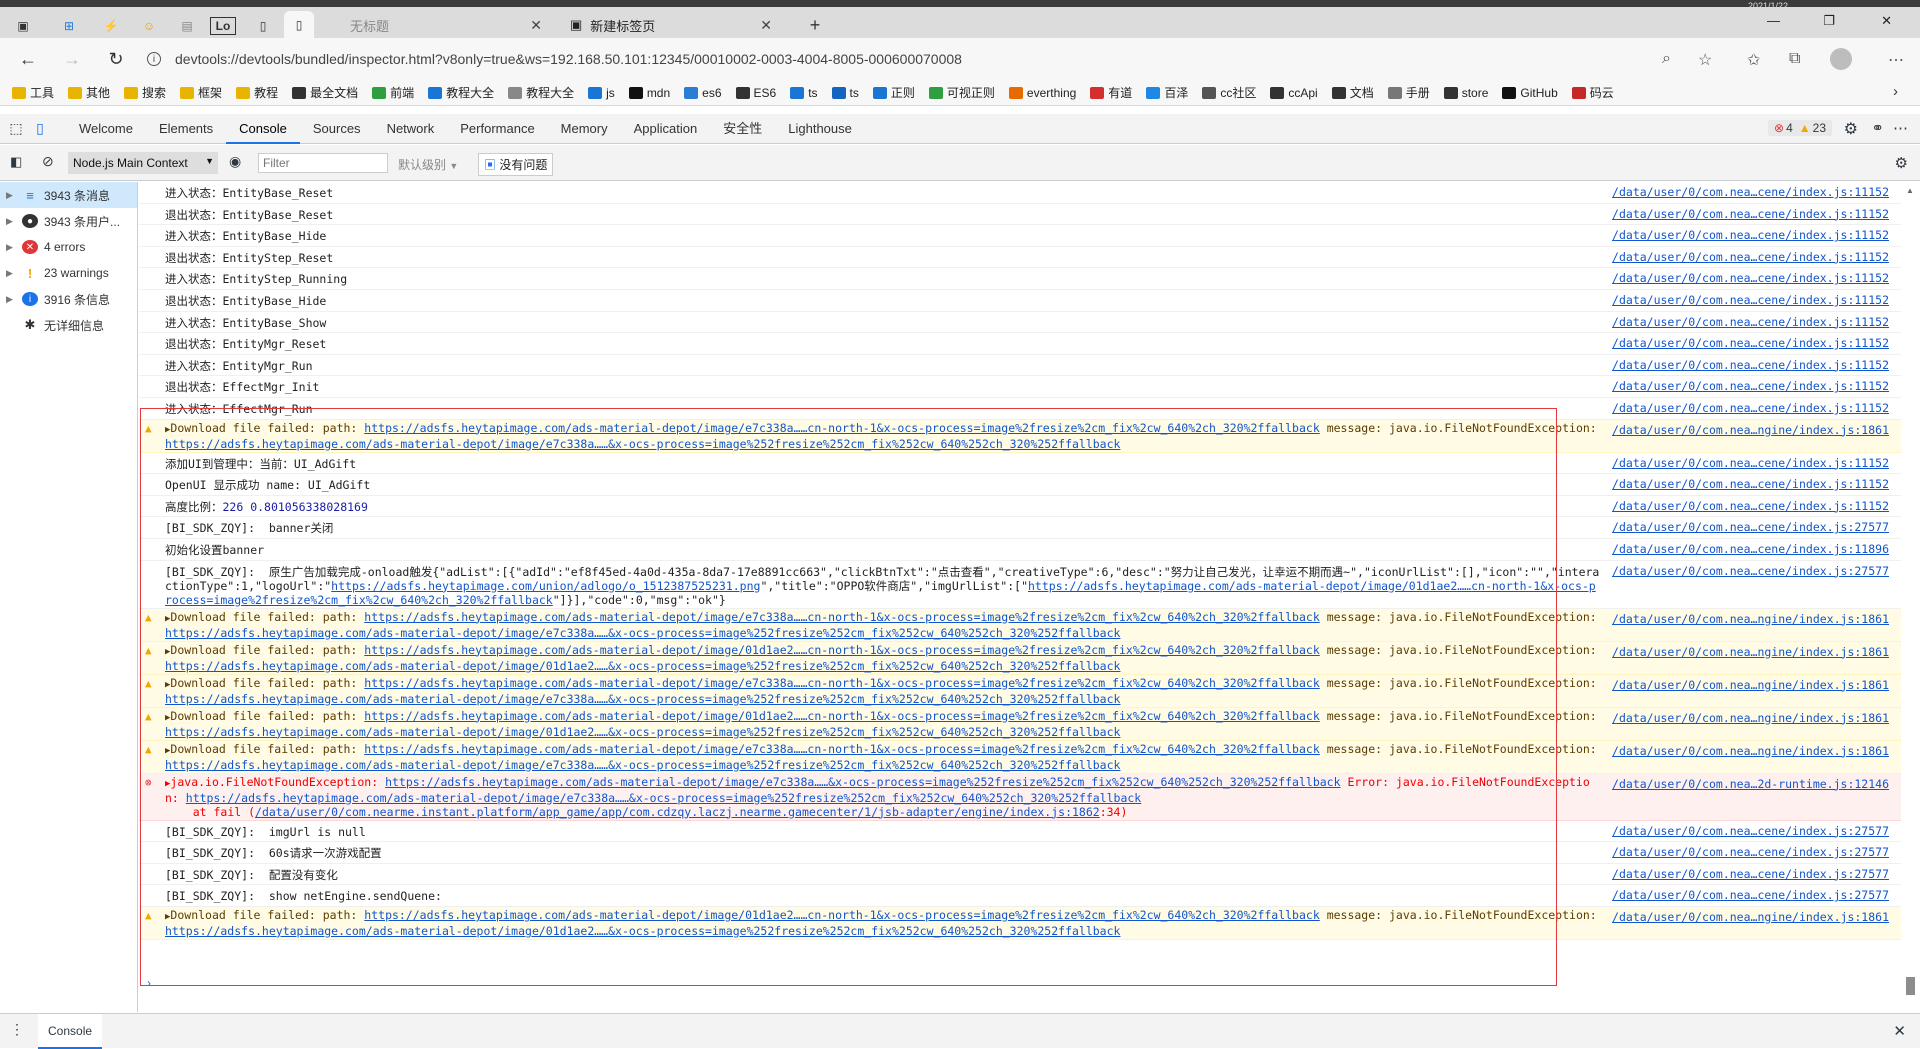  Describe the element at coordinates (1841, 59) in the screenshot. I see `avatar` at that location.